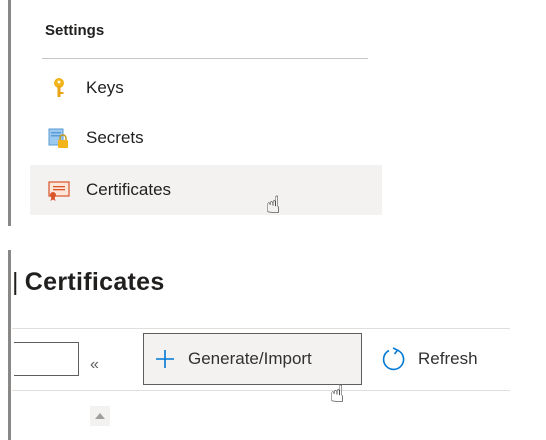 This screenshot has height=440, width=546. Describe the element at coordinates (15, 282) in the screenshot. I see `title-pipe: |` at that location.